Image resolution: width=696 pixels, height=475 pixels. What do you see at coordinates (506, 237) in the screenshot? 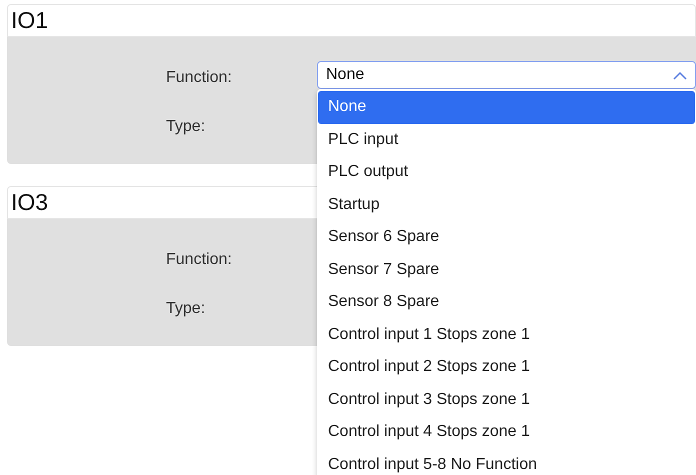
I see `dropdown-option: Sensor 6 Spare` at bounding box center [506, 237].